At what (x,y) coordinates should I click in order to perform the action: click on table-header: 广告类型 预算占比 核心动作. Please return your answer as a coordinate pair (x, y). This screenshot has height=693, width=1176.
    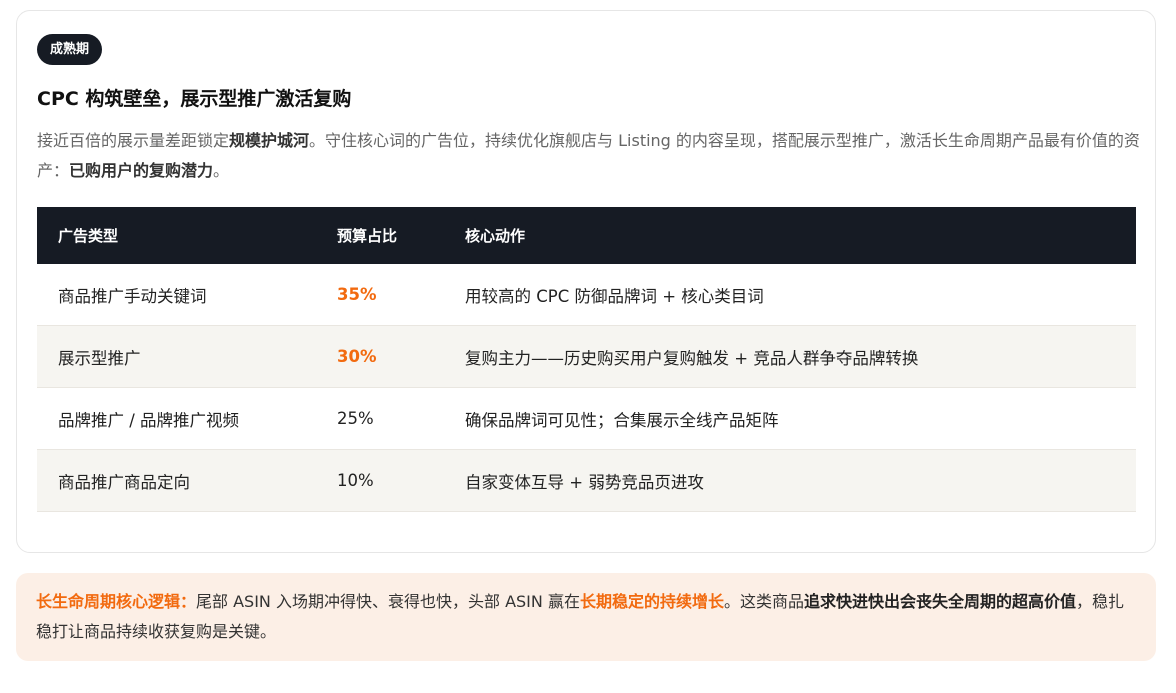
    Looking at the image, I should click on (586, 235).